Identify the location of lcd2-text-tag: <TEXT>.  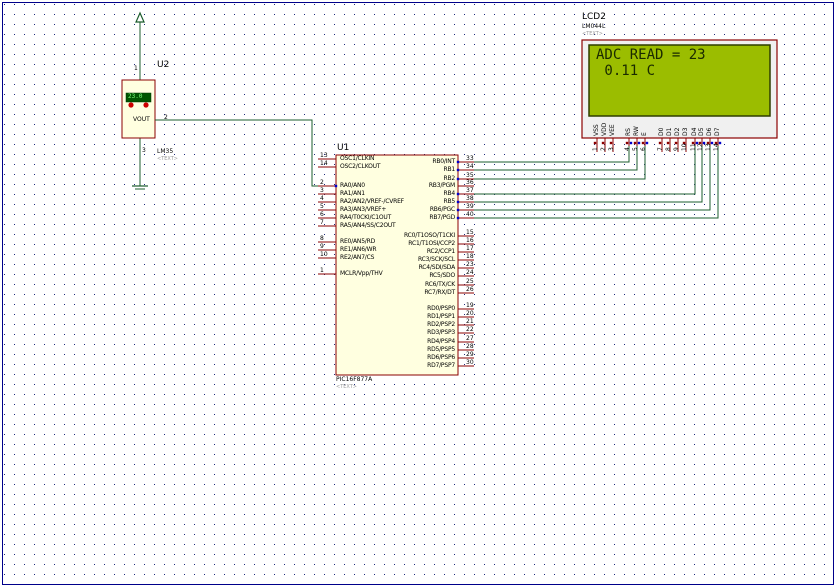
(592, 34).